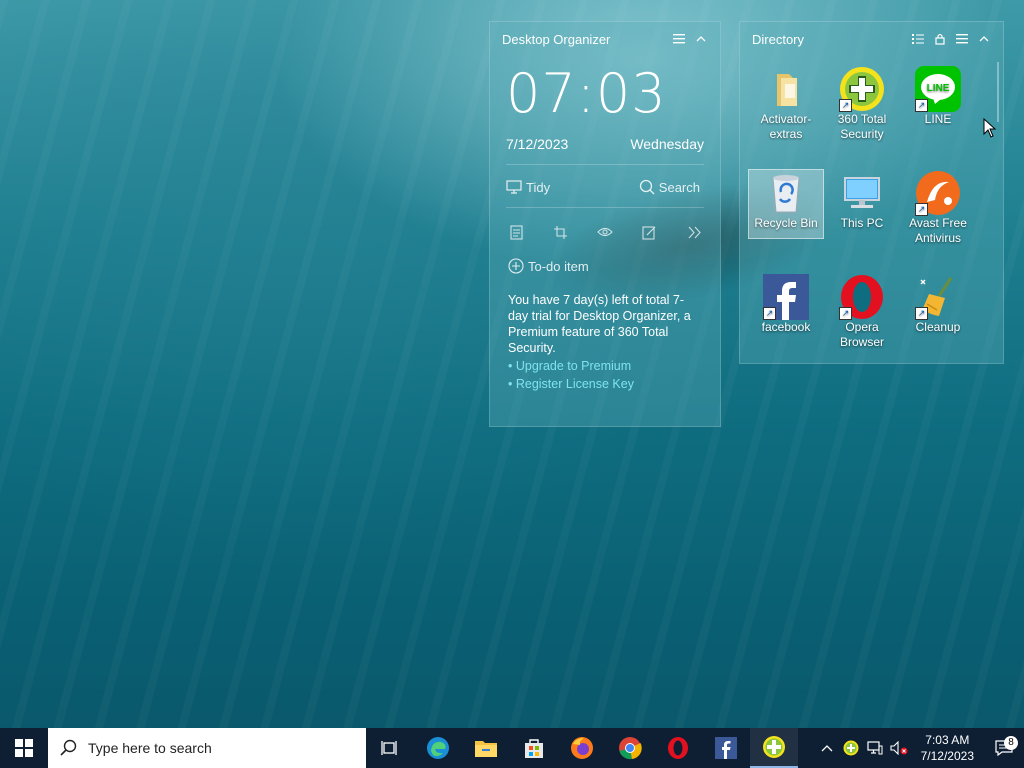  What do you see at coordinates (150, 748) in the screenshot?
I see `search-placeholder: Type here to search` at bounding box center [150, 748].